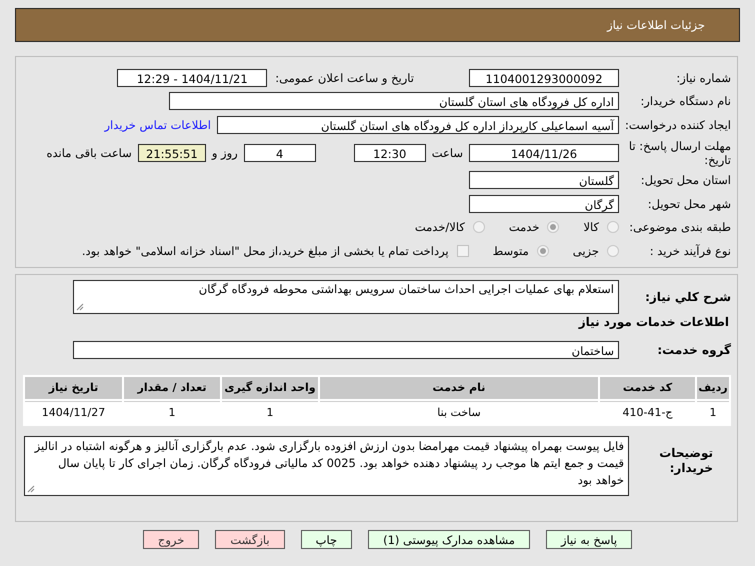 This screenshot has height=566, width=755. What do you see at coordinates (270, 387) in the screenshot?
I see `column-header: واحد اندازه گیری` at bounding box center [270, 387].